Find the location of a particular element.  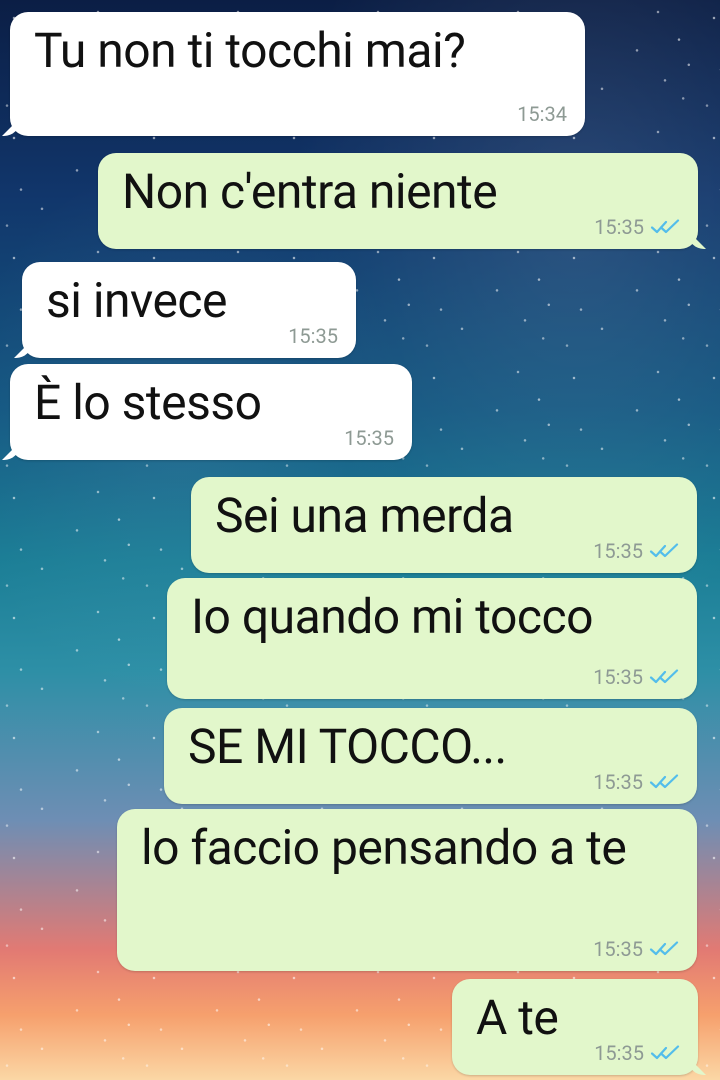

message-text: È lo stesso is located at coordinates (148, 402).